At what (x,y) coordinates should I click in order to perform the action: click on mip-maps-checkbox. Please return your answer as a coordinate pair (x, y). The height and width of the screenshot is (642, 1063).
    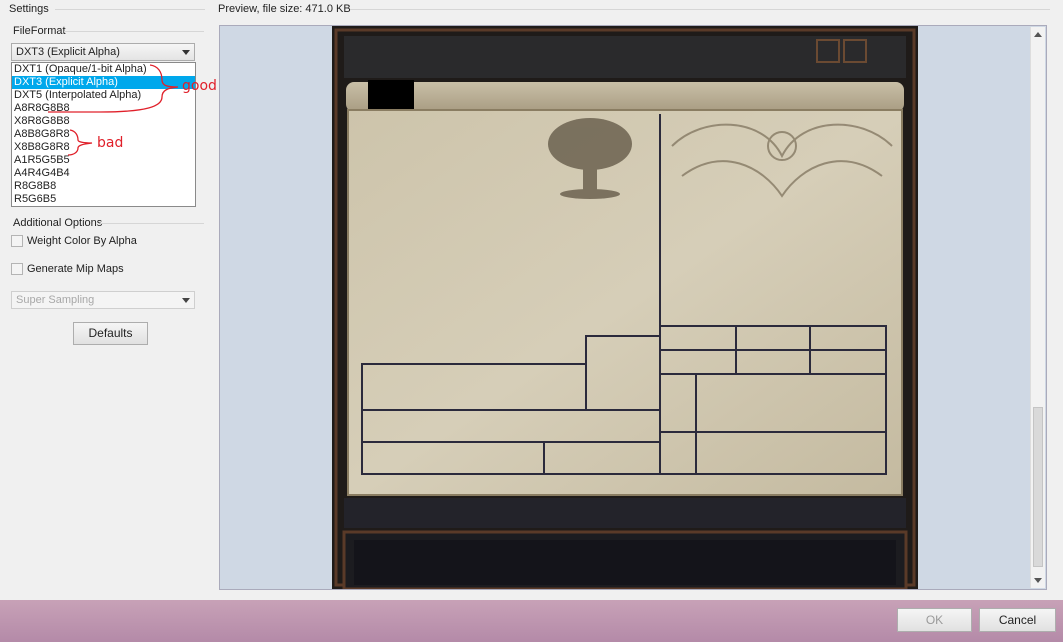
    Looking at the image, I should click on (17, 269).